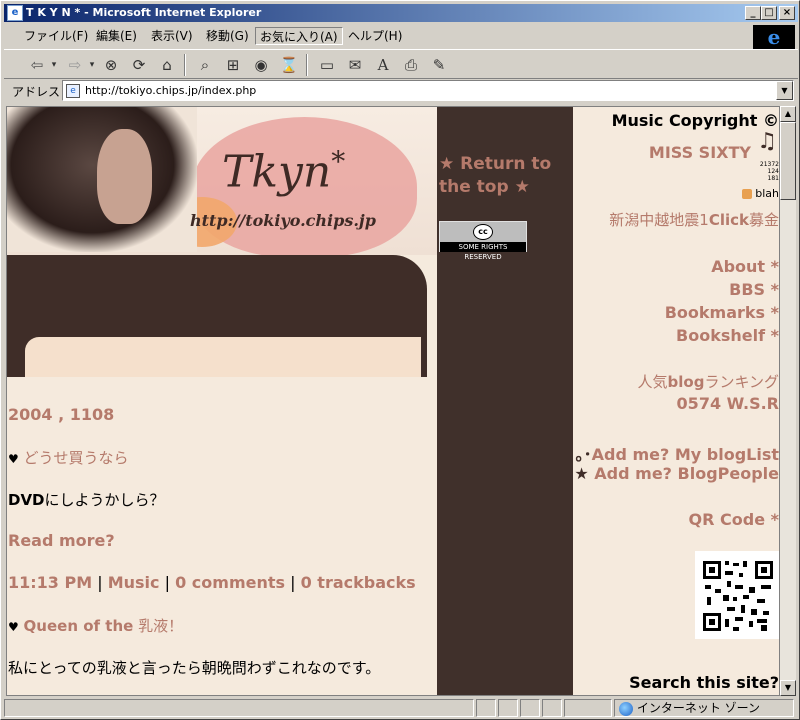 The height and width of the screenshot is (720, 800). I want to click on font-icon: A, so click(383, 65).